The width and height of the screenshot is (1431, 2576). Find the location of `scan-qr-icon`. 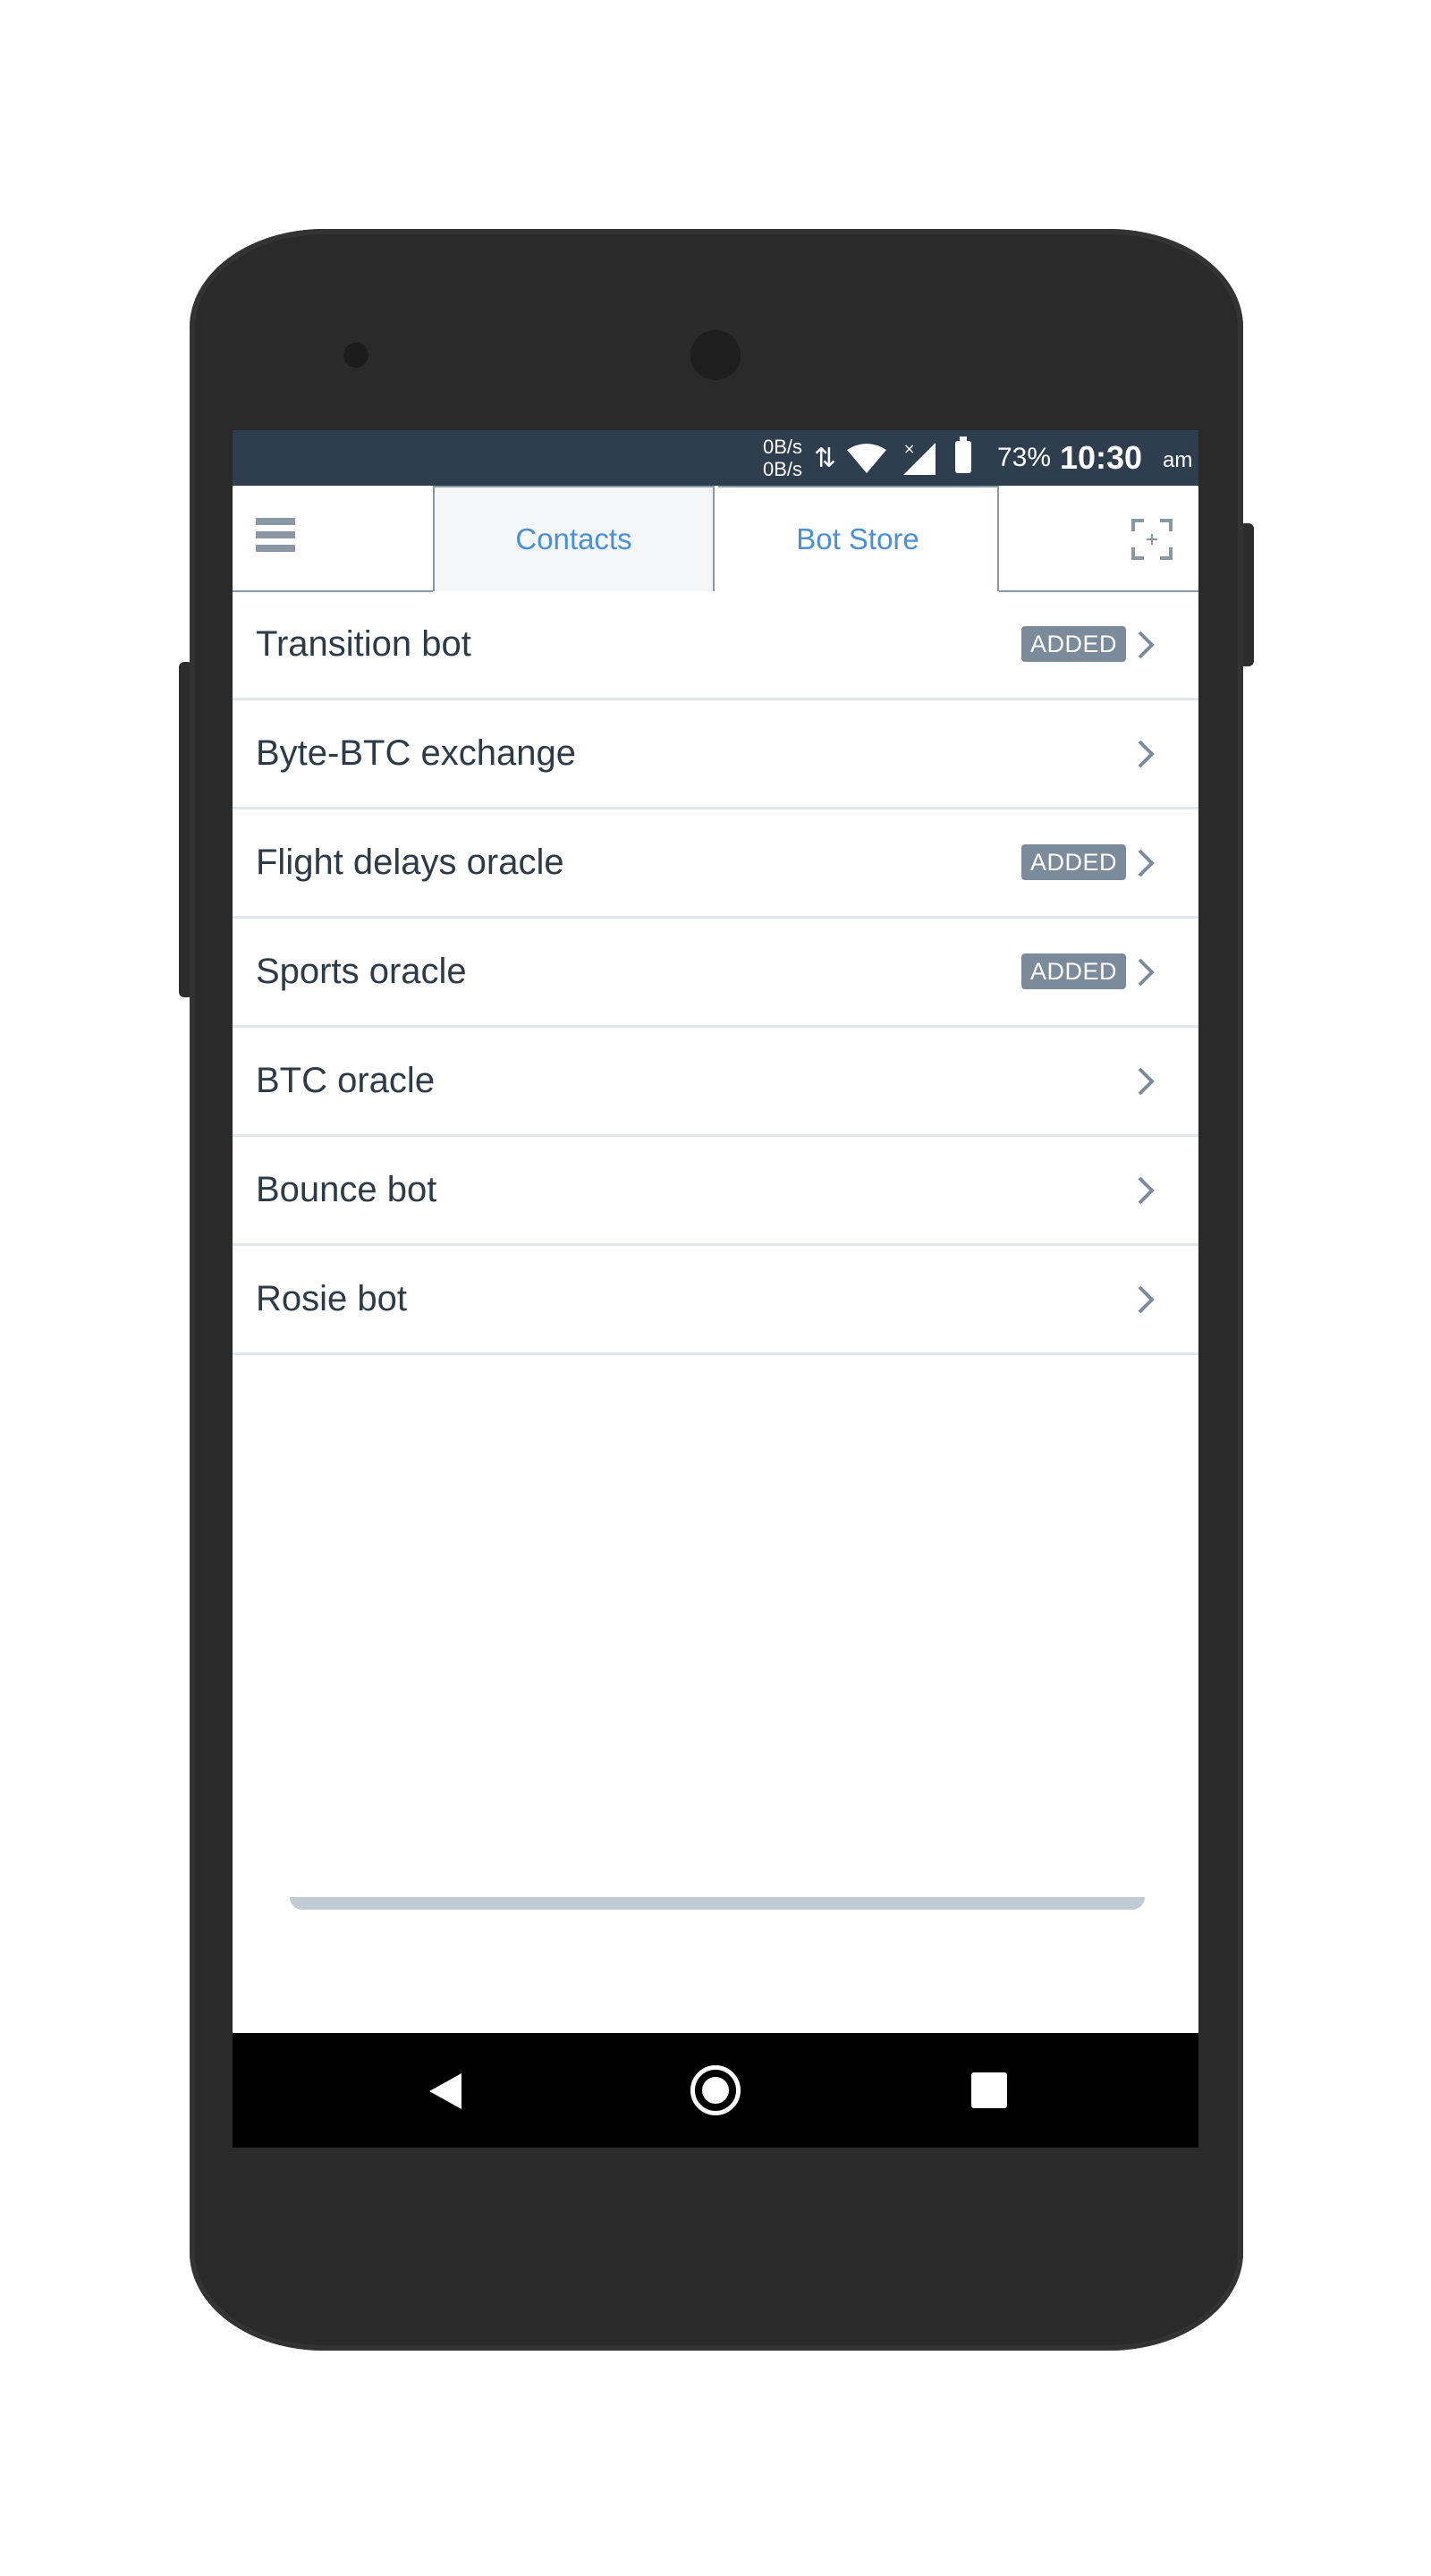

scan-qr-icon is located at coordinates (1152, 539).